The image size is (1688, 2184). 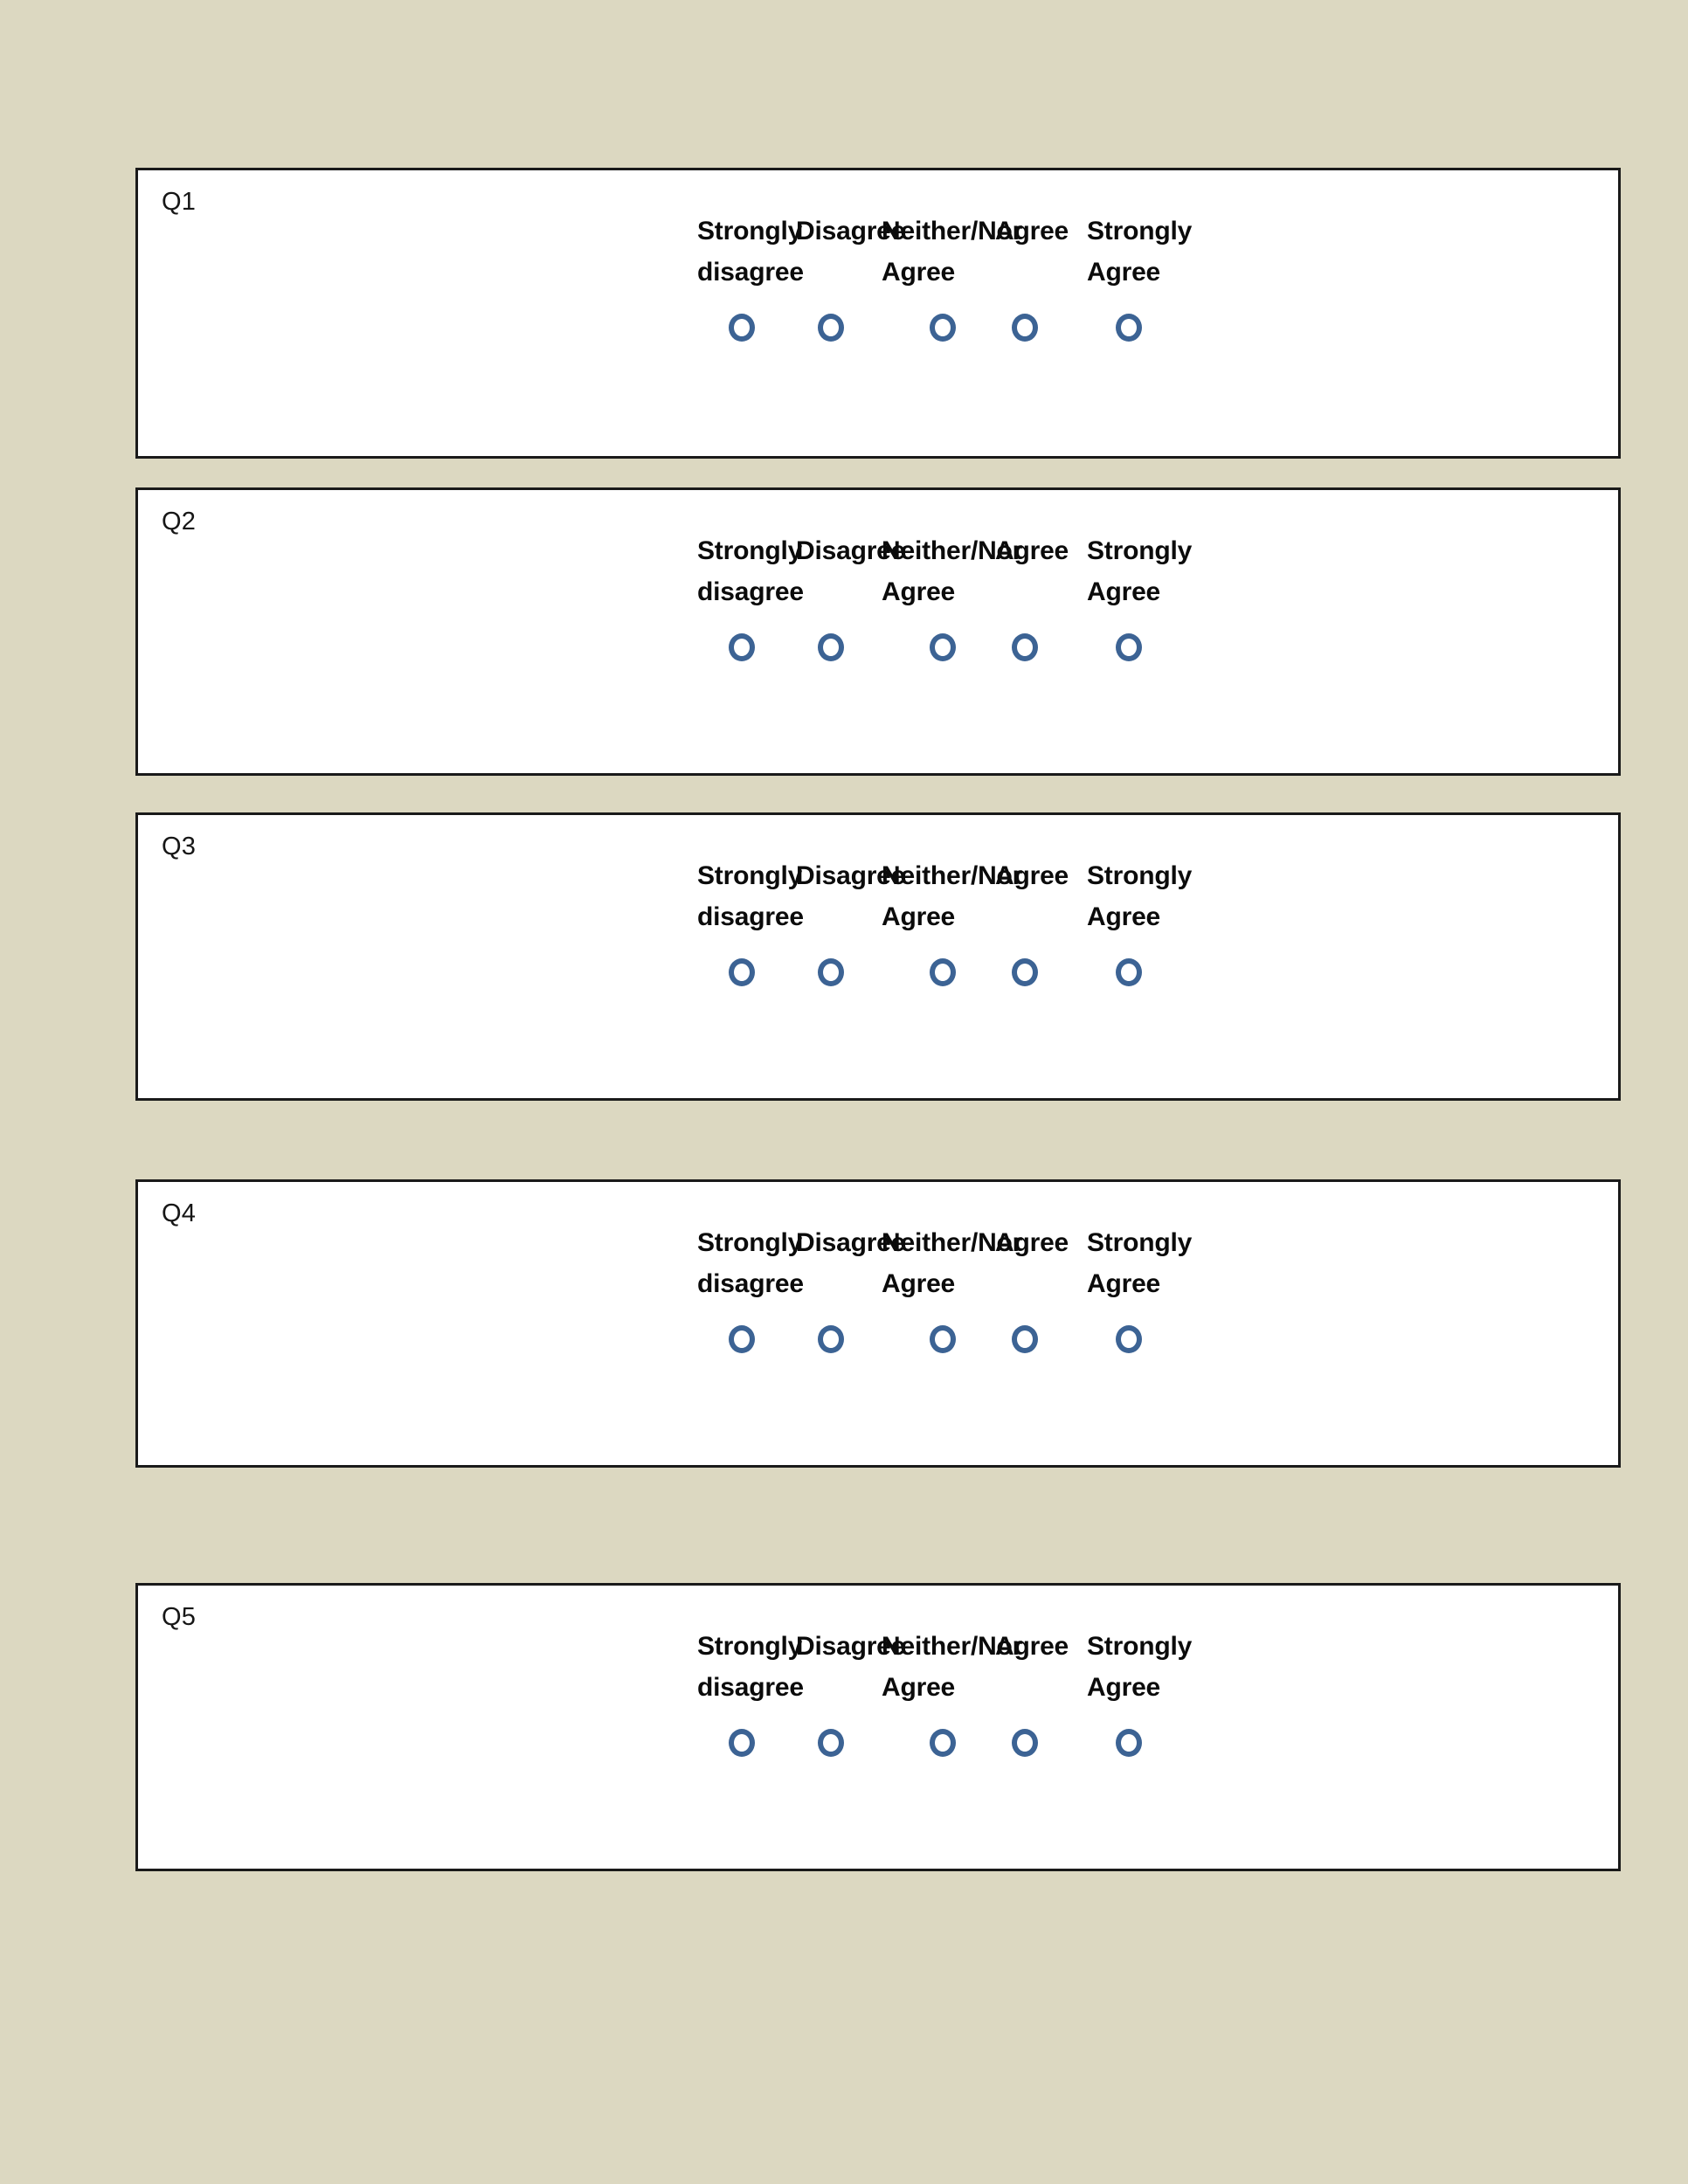 What do you see at coordinates (179, 1213) in the screenshot?
I see `question-number-label: Q4` at bounding box center [179, 1213].